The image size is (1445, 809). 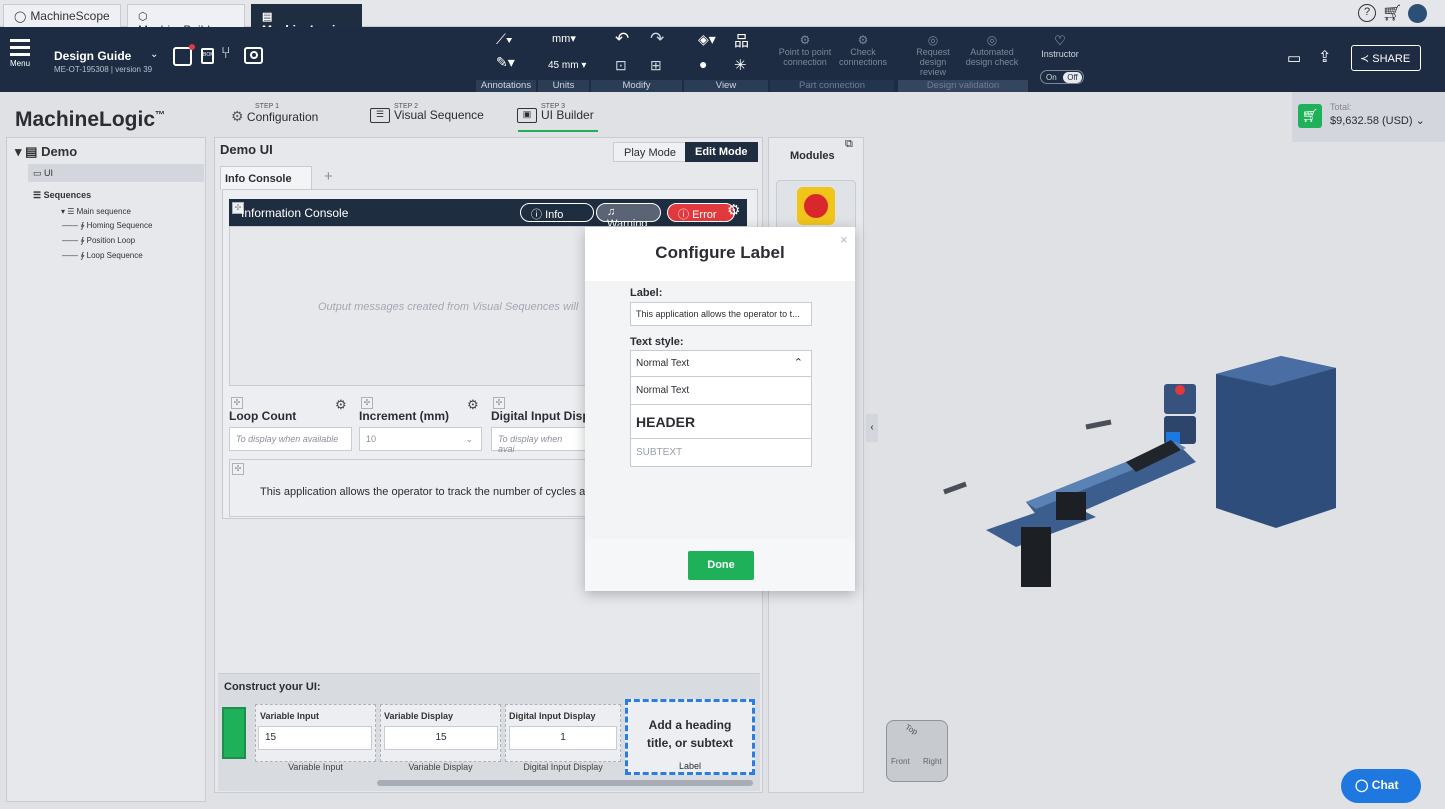 What do you see at coordinates (505, 62) in the screenshot?
I see `measure-icon: ✎▾` at bounding box center [505, 62].